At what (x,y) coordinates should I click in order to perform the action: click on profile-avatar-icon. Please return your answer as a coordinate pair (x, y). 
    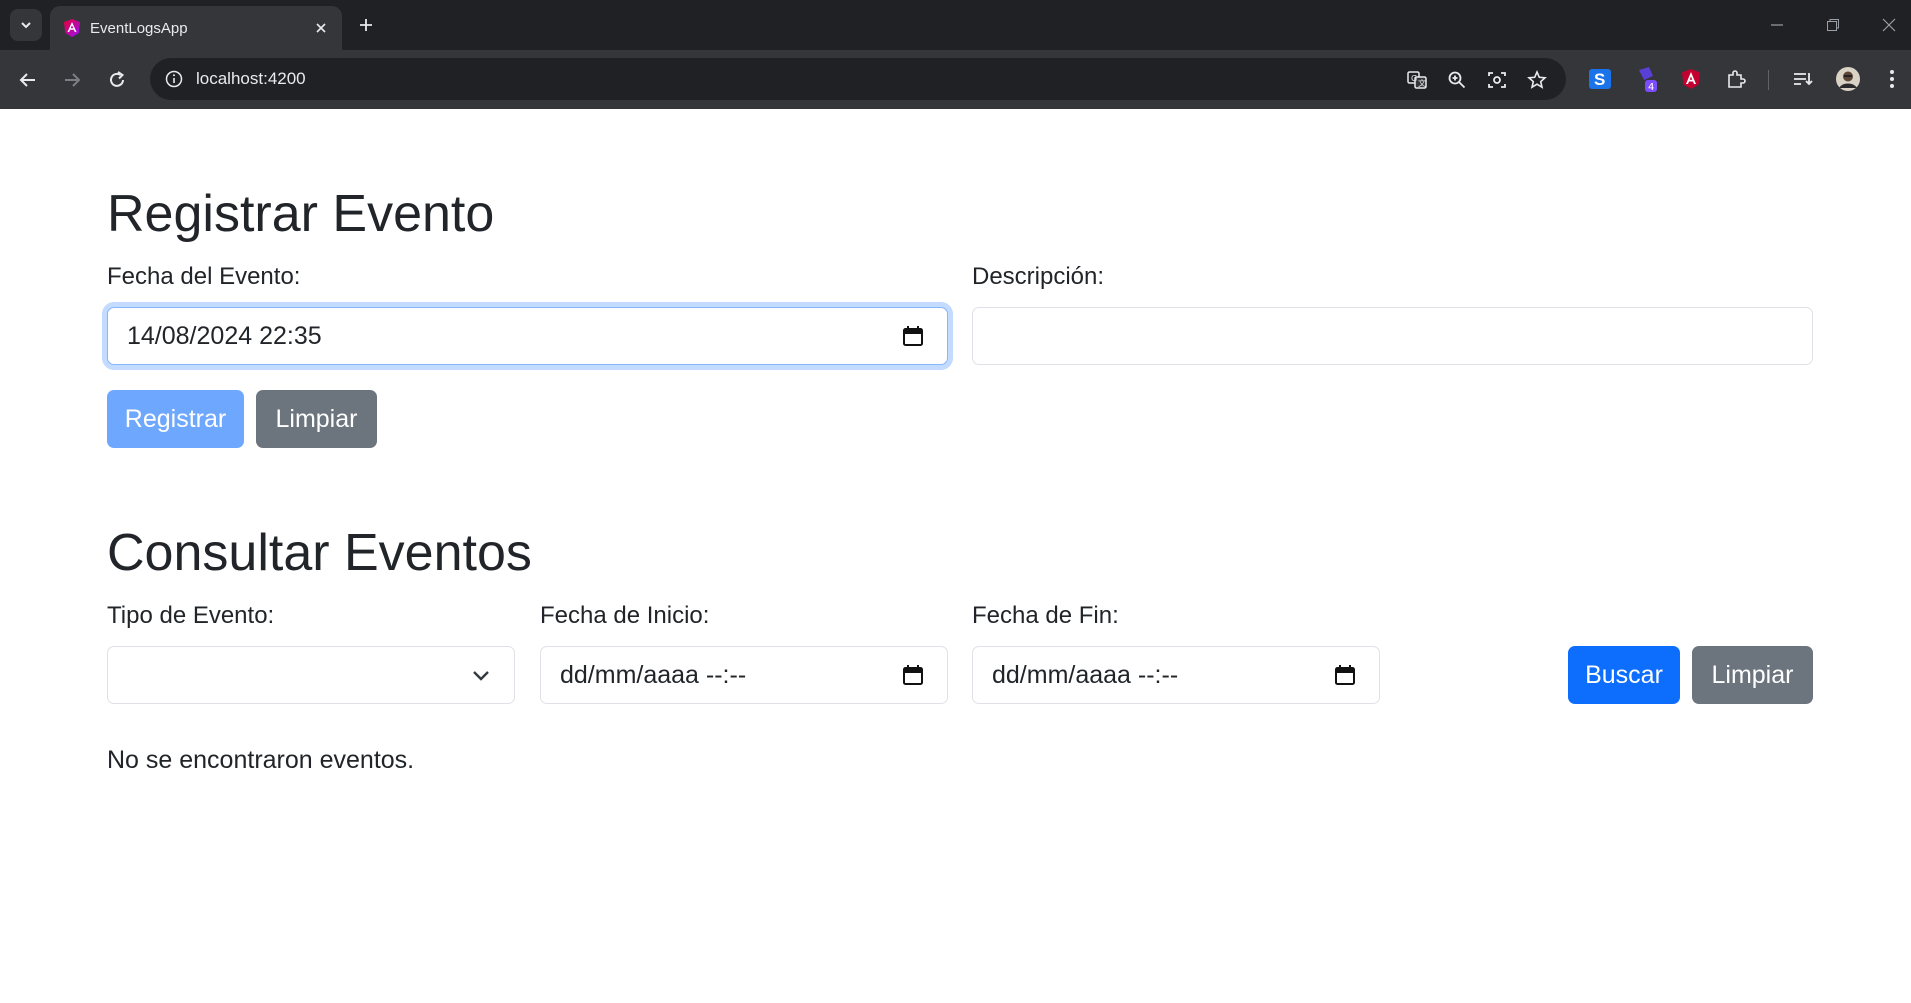
    Looking at the image, I should click on (1848, 79).